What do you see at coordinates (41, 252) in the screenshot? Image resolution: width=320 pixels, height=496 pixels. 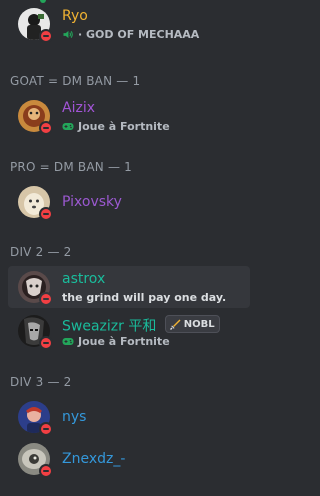 I see `section-header-div2: DIV 2 — 2` at bounding box center [41, 252].